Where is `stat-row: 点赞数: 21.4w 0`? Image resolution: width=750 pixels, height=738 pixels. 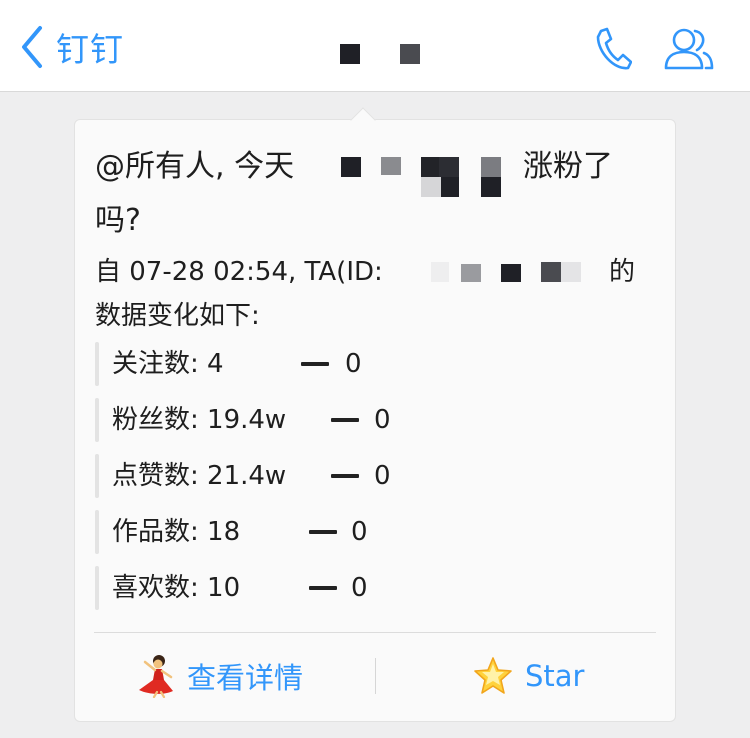 stat-row: 点赞数: 21.4w 0 is located at coordinates (375, 476).